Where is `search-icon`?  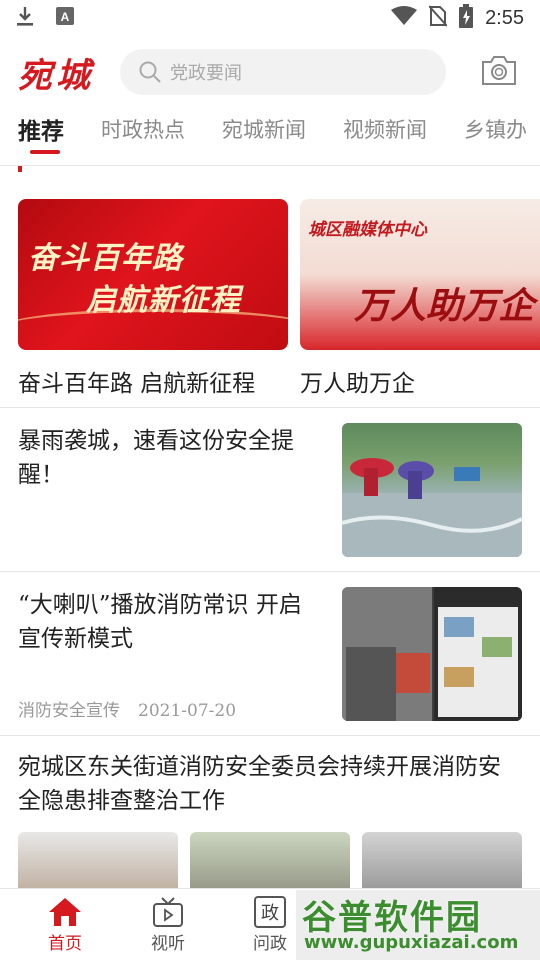
search-icon is located at coordinates (150, 72).